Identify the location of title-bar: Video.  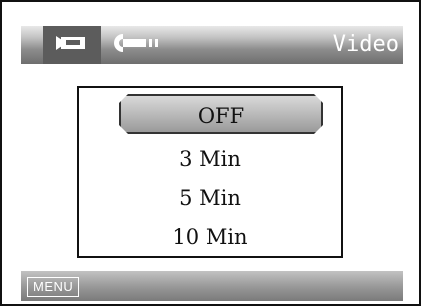
(212, 45).